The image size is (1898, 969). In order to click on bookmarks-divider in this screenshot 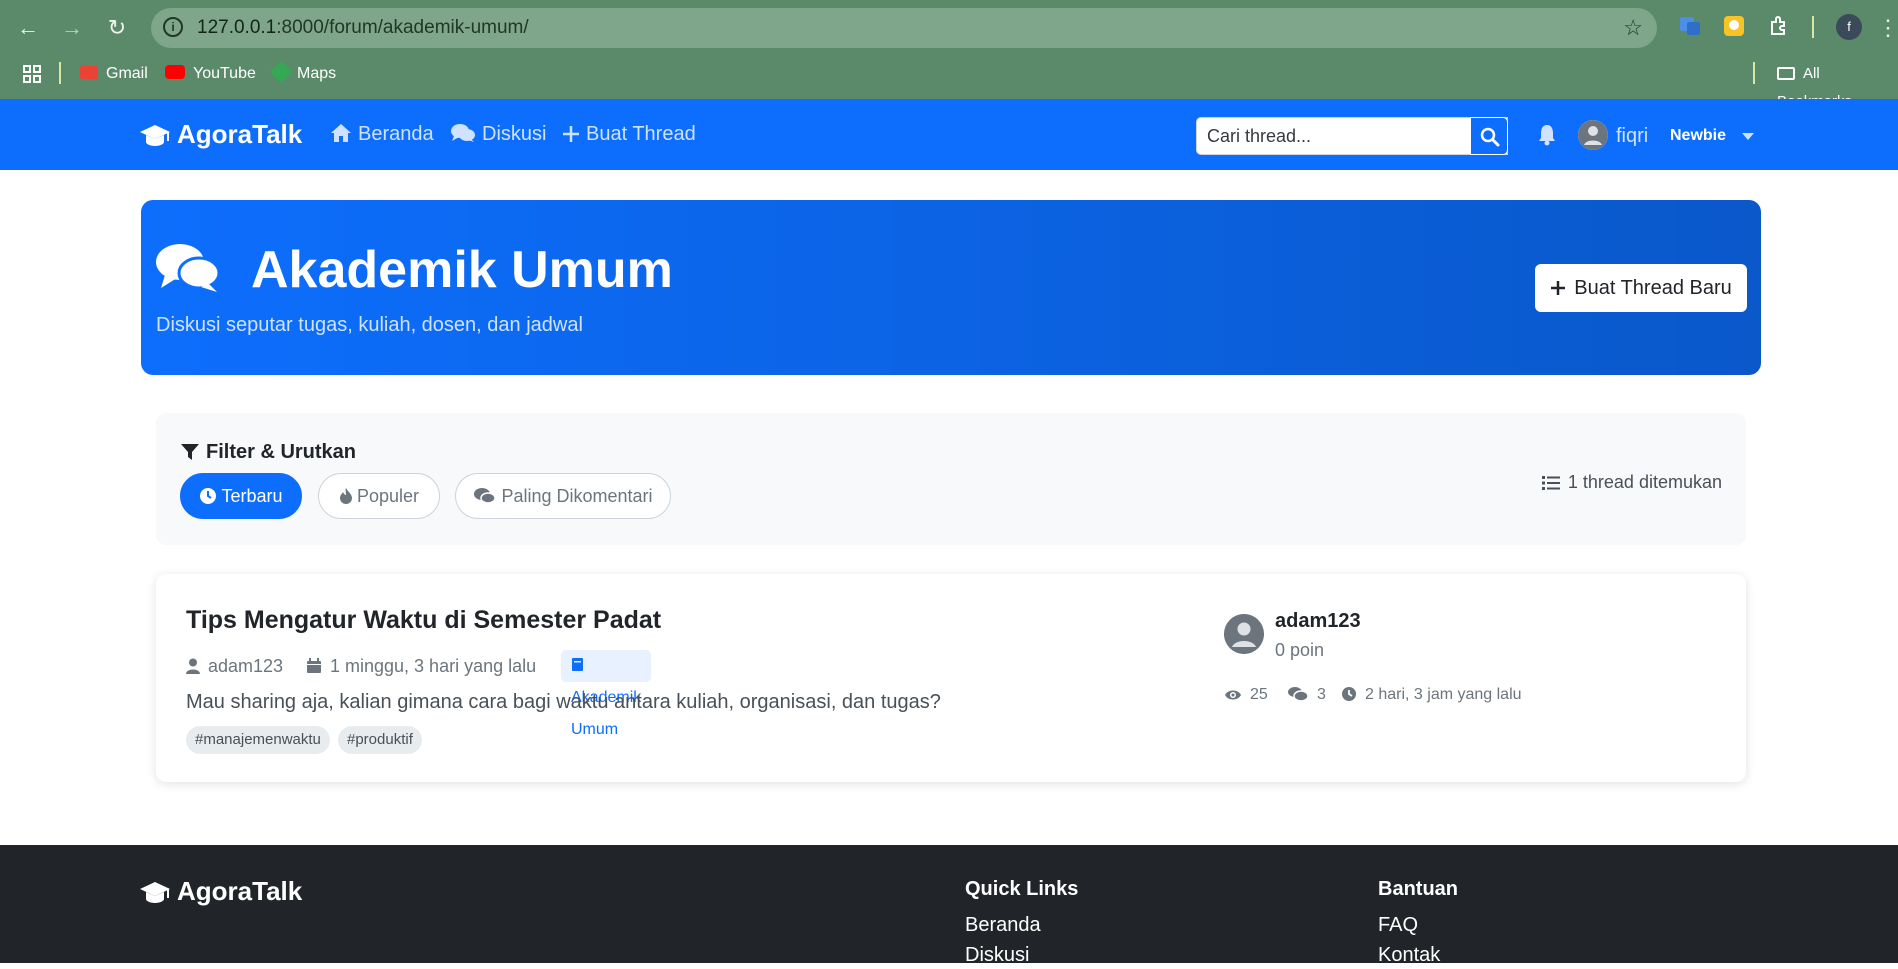, I will do `click(60, 73)`.